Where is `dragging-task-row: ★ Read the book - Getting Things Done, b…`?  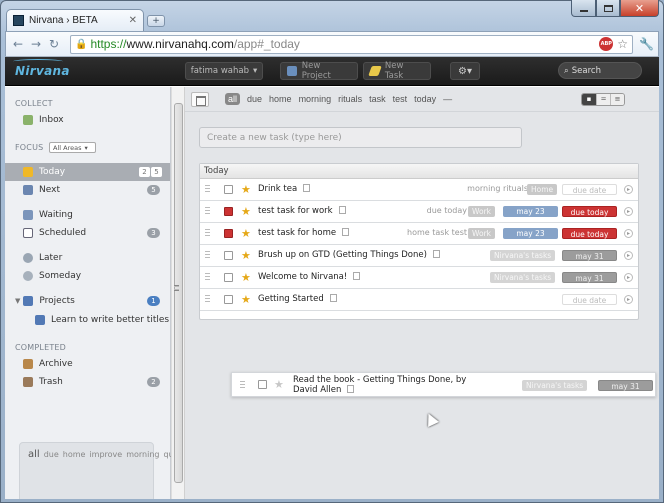
dragging-task-row: ★ Read the book - Getting Things Done, b… is located at coordinates (443, 384).